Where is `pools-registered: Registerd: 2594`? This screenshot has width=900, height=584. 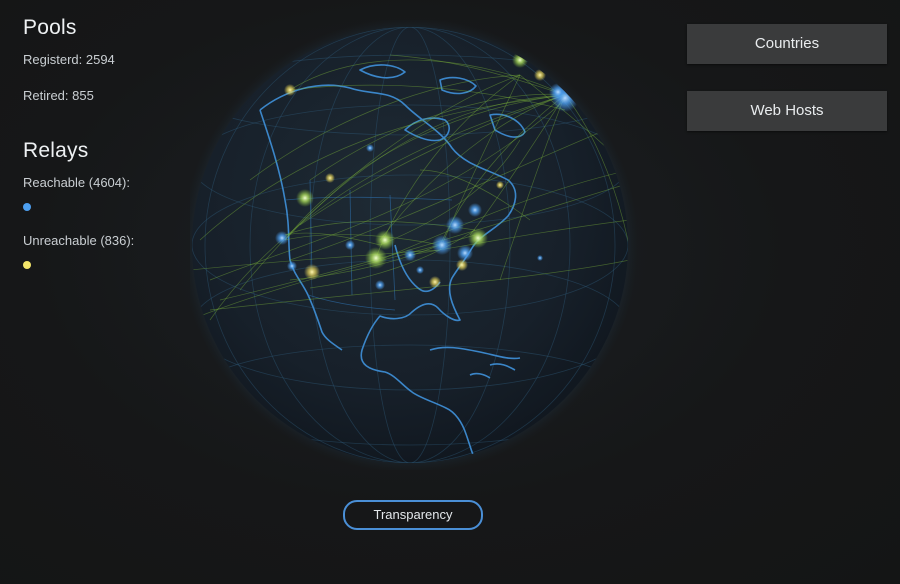 pools-registered: Registerd: 2594 is located at coordinates (69, 59).